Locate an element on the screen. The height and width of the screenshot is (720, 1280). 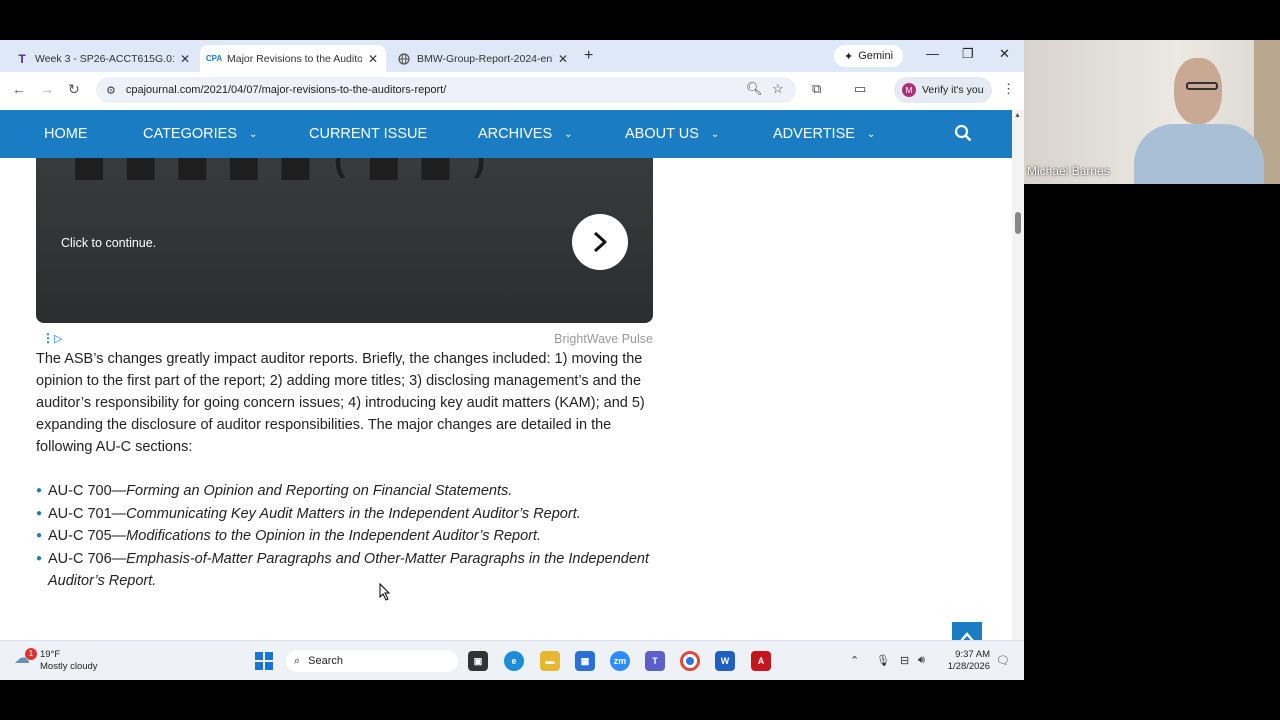
mouse-cursor-icon is located at coordinates (385, 592).